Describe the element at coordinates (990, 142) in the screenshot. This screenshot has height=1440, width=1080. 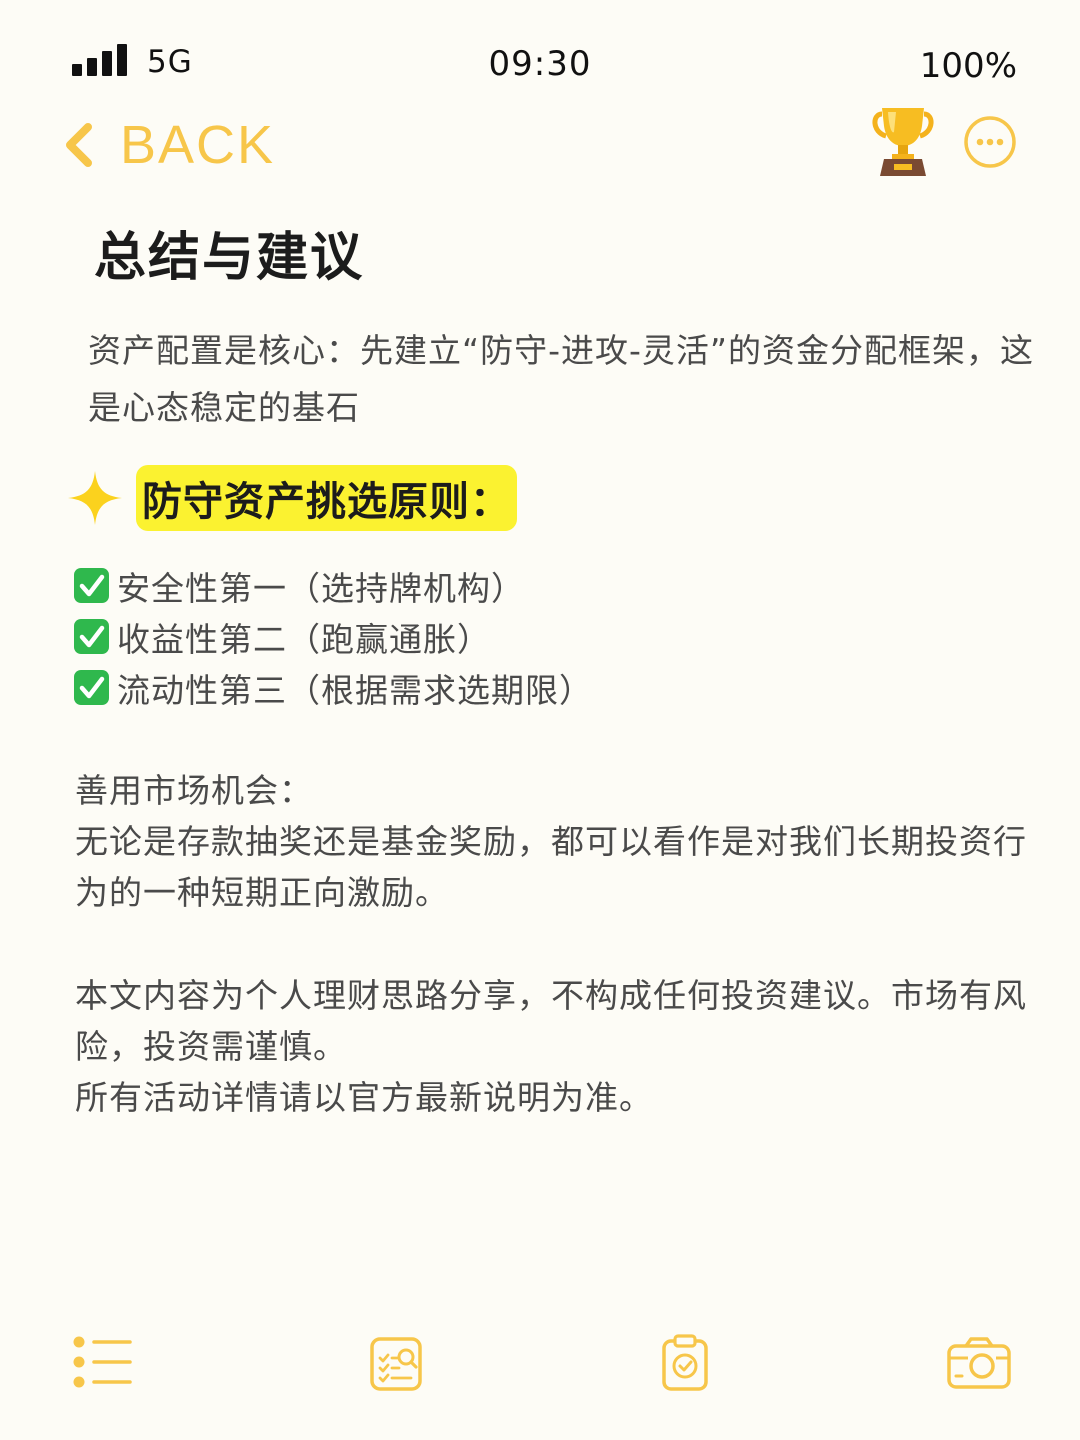
I see `more-icon` at that location.